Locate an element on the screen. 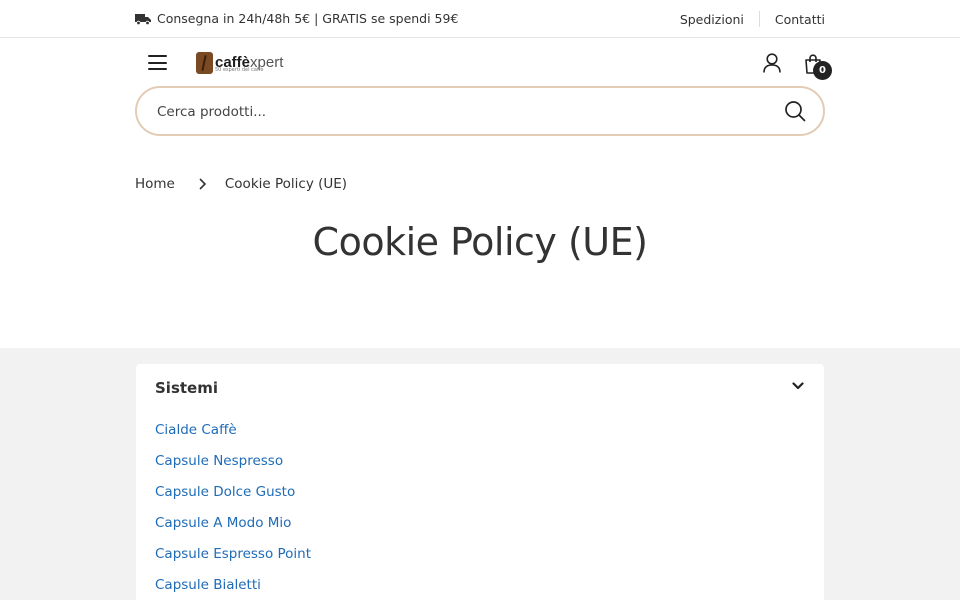 This screenshot has width=960, height=600. breadcrumb-home: Home is located at coordinates (155, 184).